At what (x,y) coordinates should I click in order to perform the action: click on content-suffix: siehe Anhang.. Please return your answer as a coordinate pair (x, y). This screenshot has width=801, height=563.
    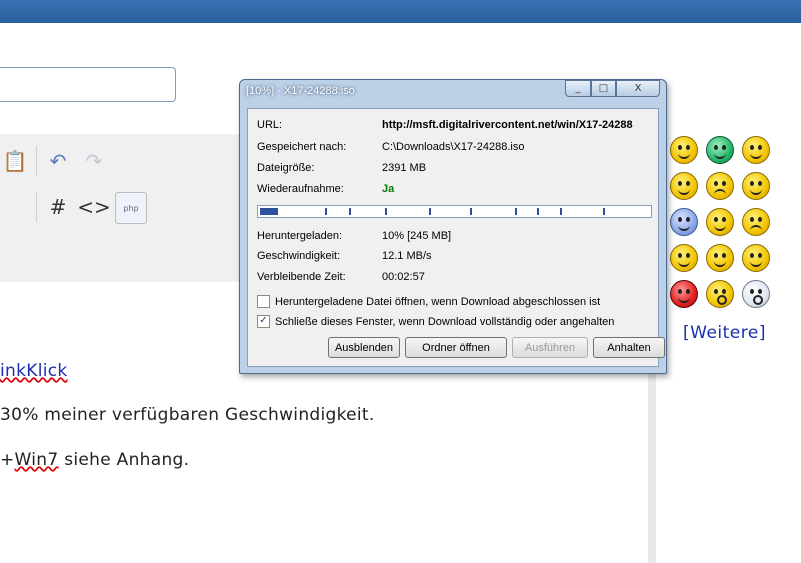
    Looking at the image, I should click on (124, 460).